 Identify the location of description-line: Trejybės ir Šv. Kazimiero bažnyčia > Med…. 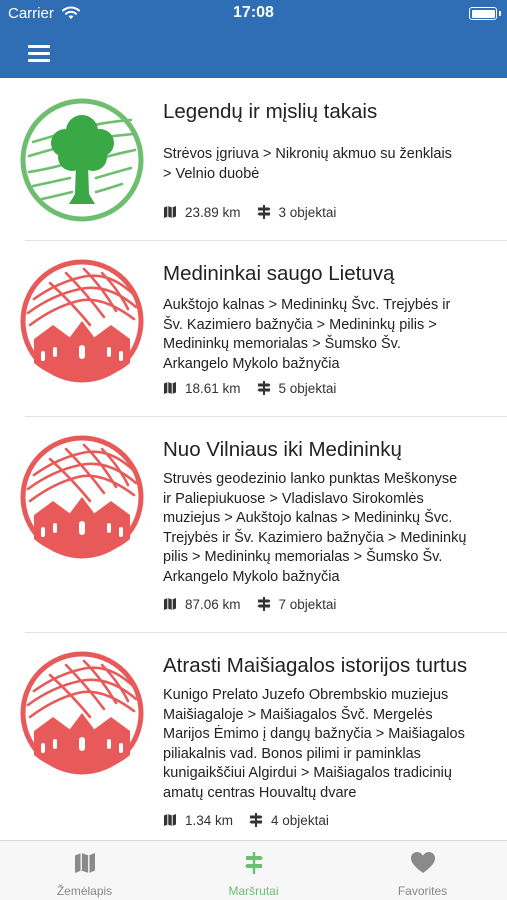
(315, 537).